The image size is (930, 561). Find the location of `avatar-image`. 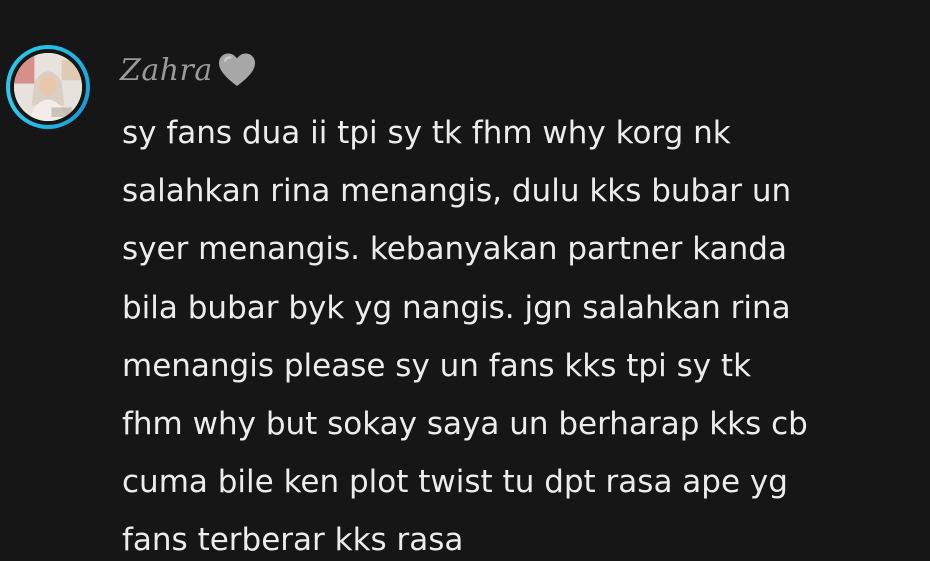

avatar-image is located at coordinates (48, 87).